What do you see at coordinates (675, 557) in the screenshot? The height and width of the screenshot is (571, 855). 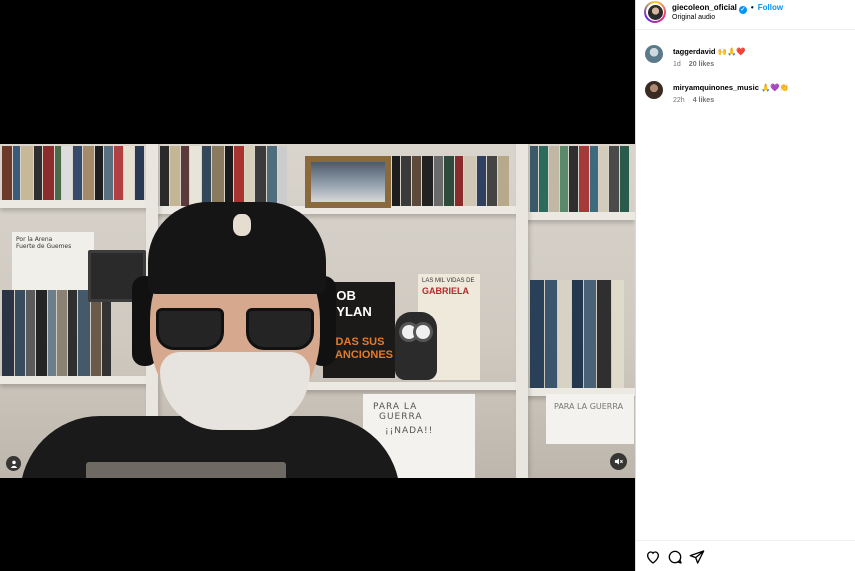 I see `comment-bubble-icon` at bounding box center [675, 557].